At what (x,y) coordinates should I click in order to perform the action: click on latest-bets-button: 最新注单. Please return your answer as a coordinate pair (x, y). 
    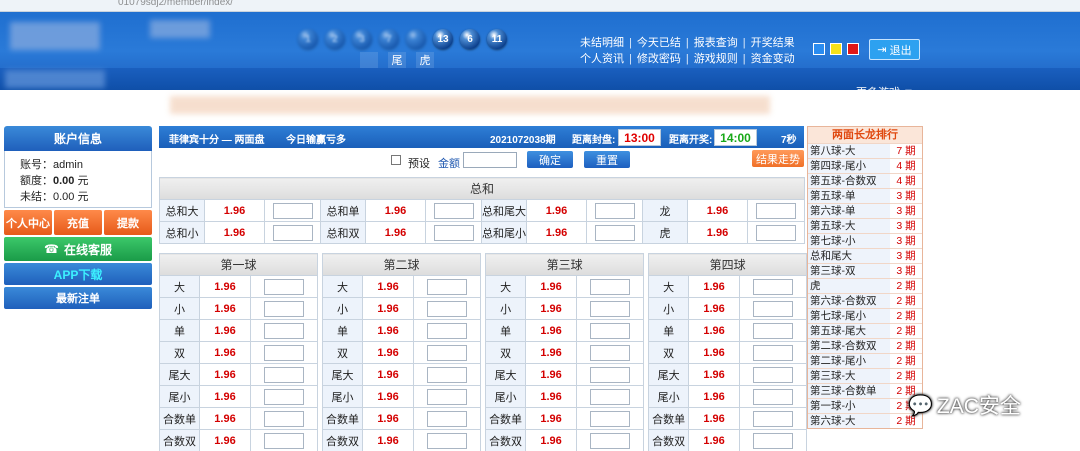
    Looking at the image, I should click on (78, 298).